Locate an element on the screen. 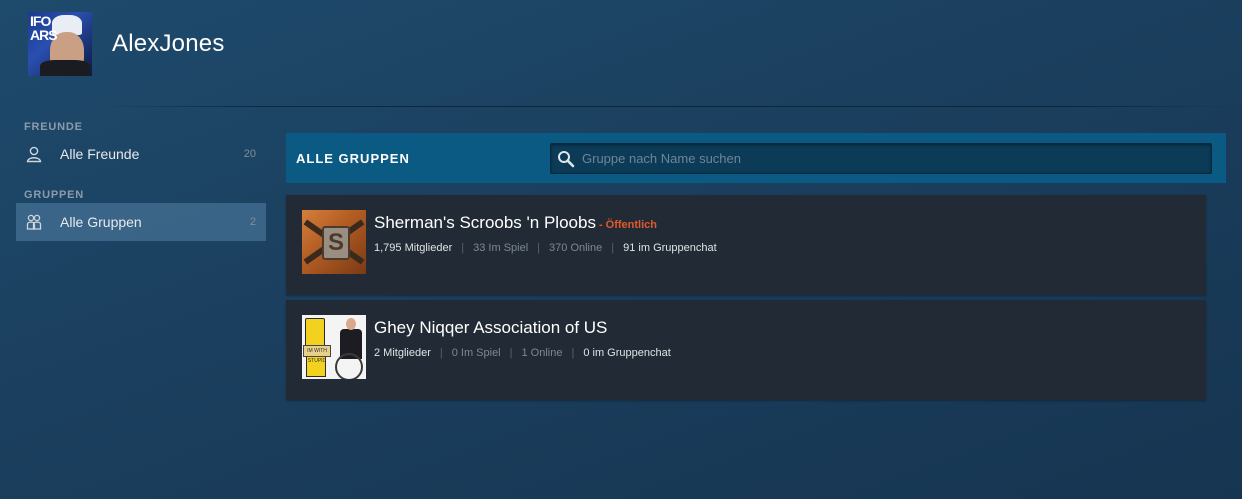 The image size is (1242, 499). group-chat-count: 0 im Gruppenchat is located at coordinates (627, 353).